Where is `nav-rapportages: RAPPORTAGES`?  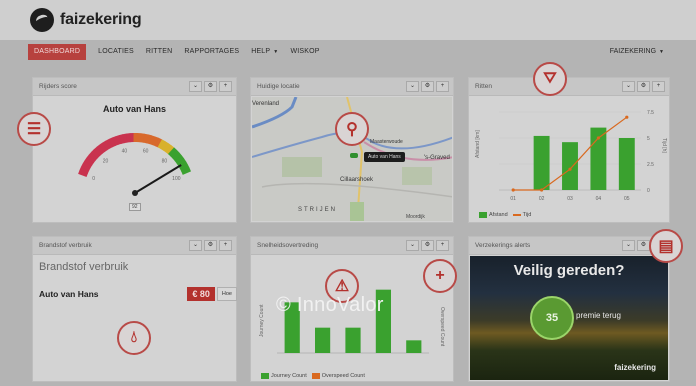 nav-rapportages: RAPPORTAGES is located at coordinates (211, 52).